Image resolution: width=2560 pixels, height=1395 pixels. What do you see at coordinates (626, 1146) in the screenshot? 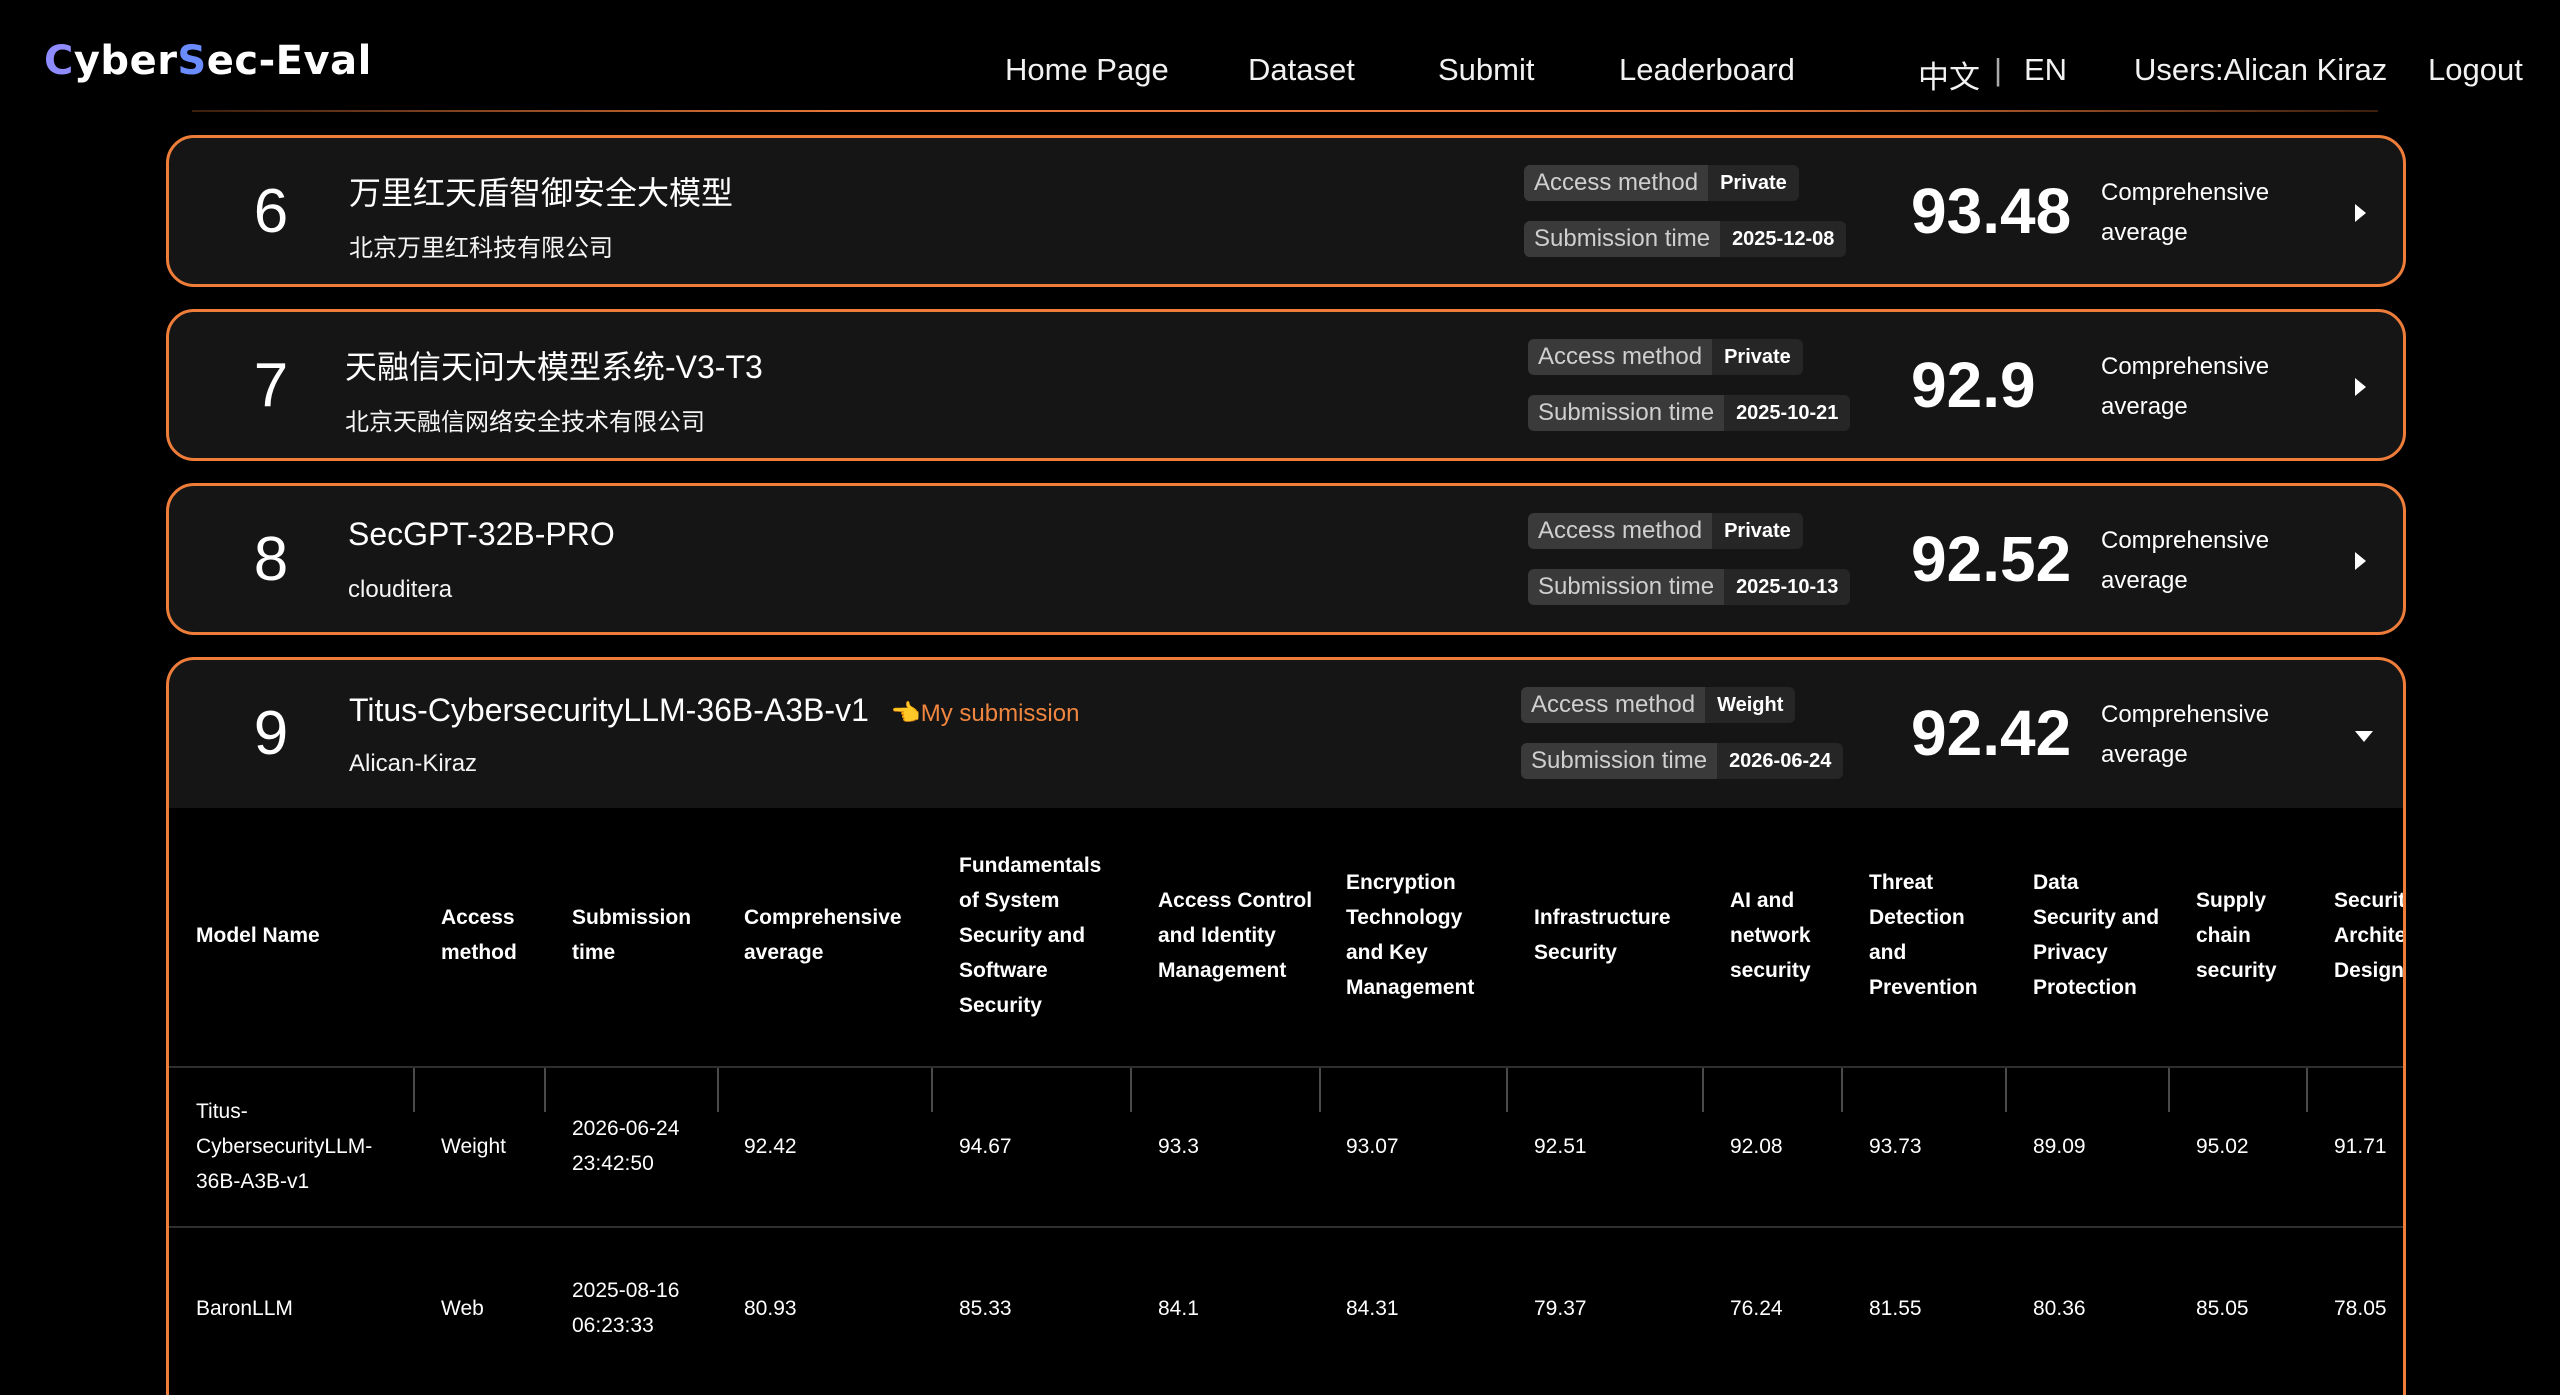
I see `cell-submission-time: 2026-06-24 23:42:50` at bounding box center [626, 1146].